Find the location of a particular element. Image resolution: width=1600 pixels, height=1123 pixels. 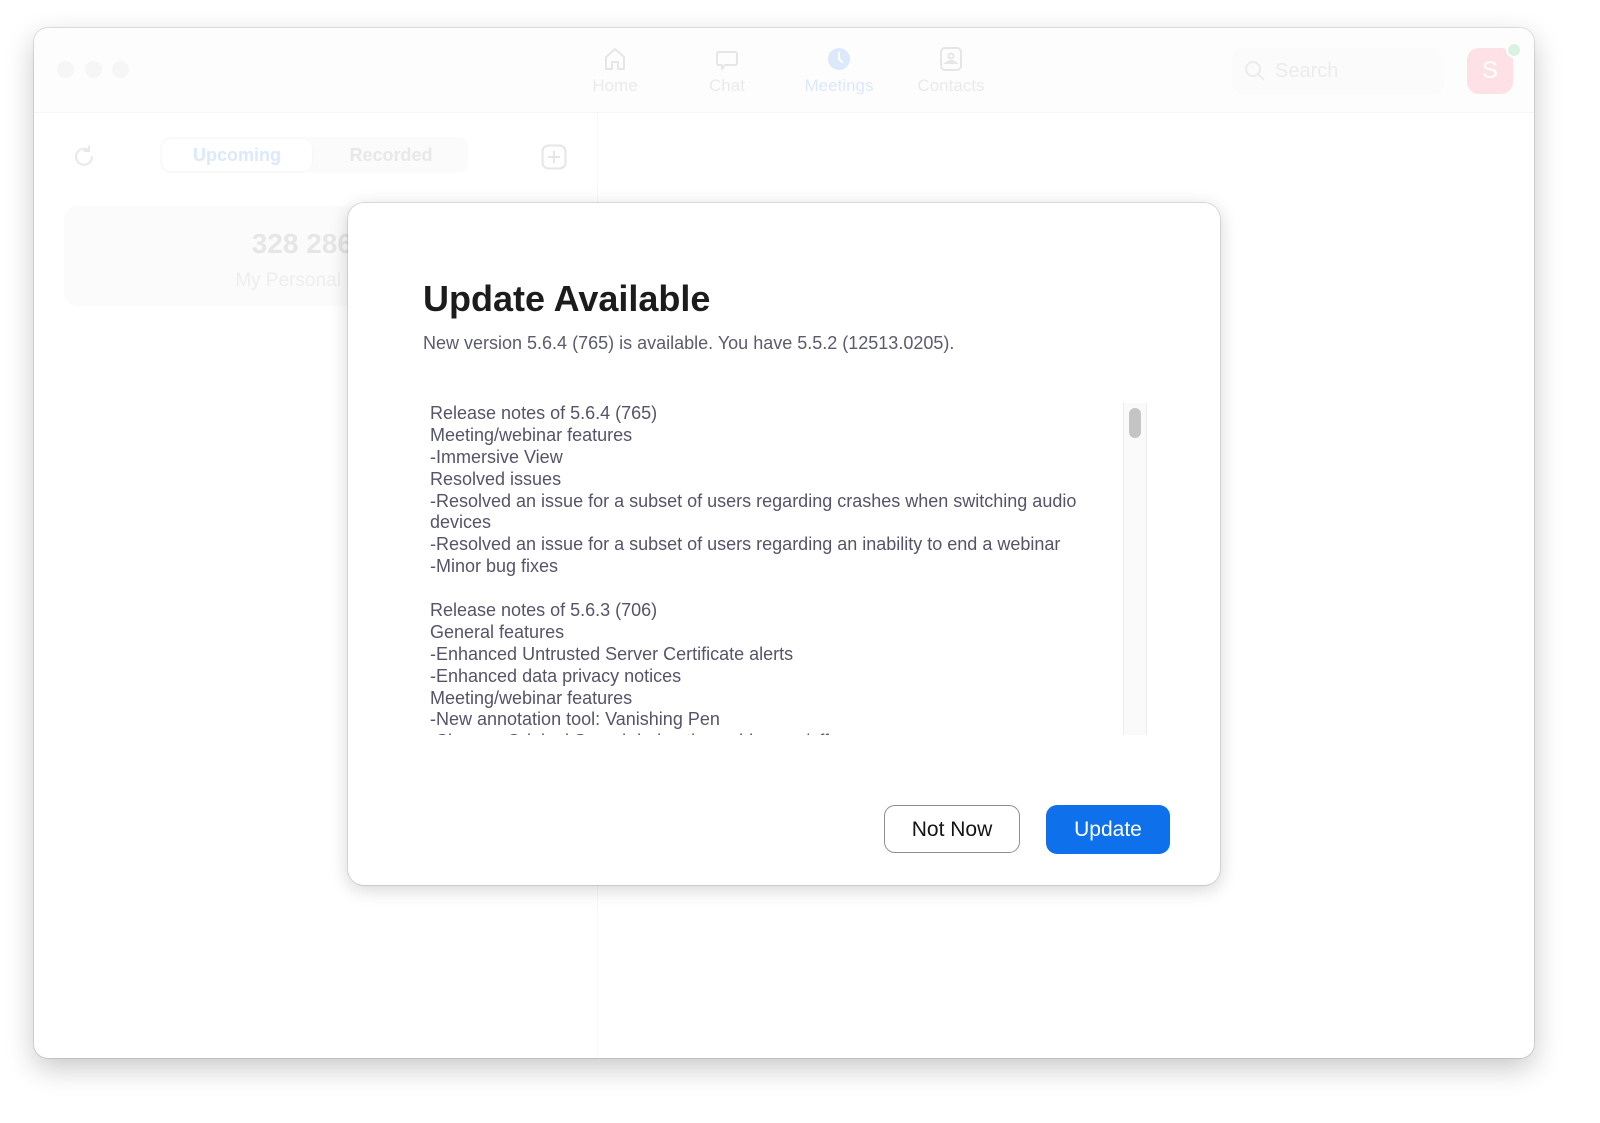

nav-tab-meetings: Meetings is located at coordinates (839, 71).